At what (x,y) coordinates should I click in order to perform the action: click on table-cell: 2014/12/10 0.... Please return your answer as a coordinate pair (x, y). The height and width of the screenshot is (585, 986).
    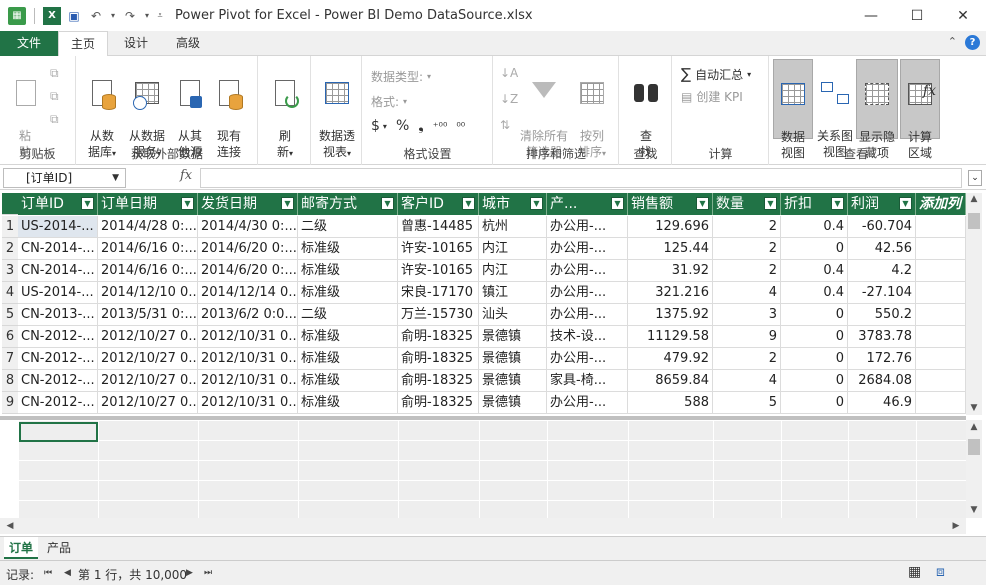
    Looking at the image, I should click on (148, 293).